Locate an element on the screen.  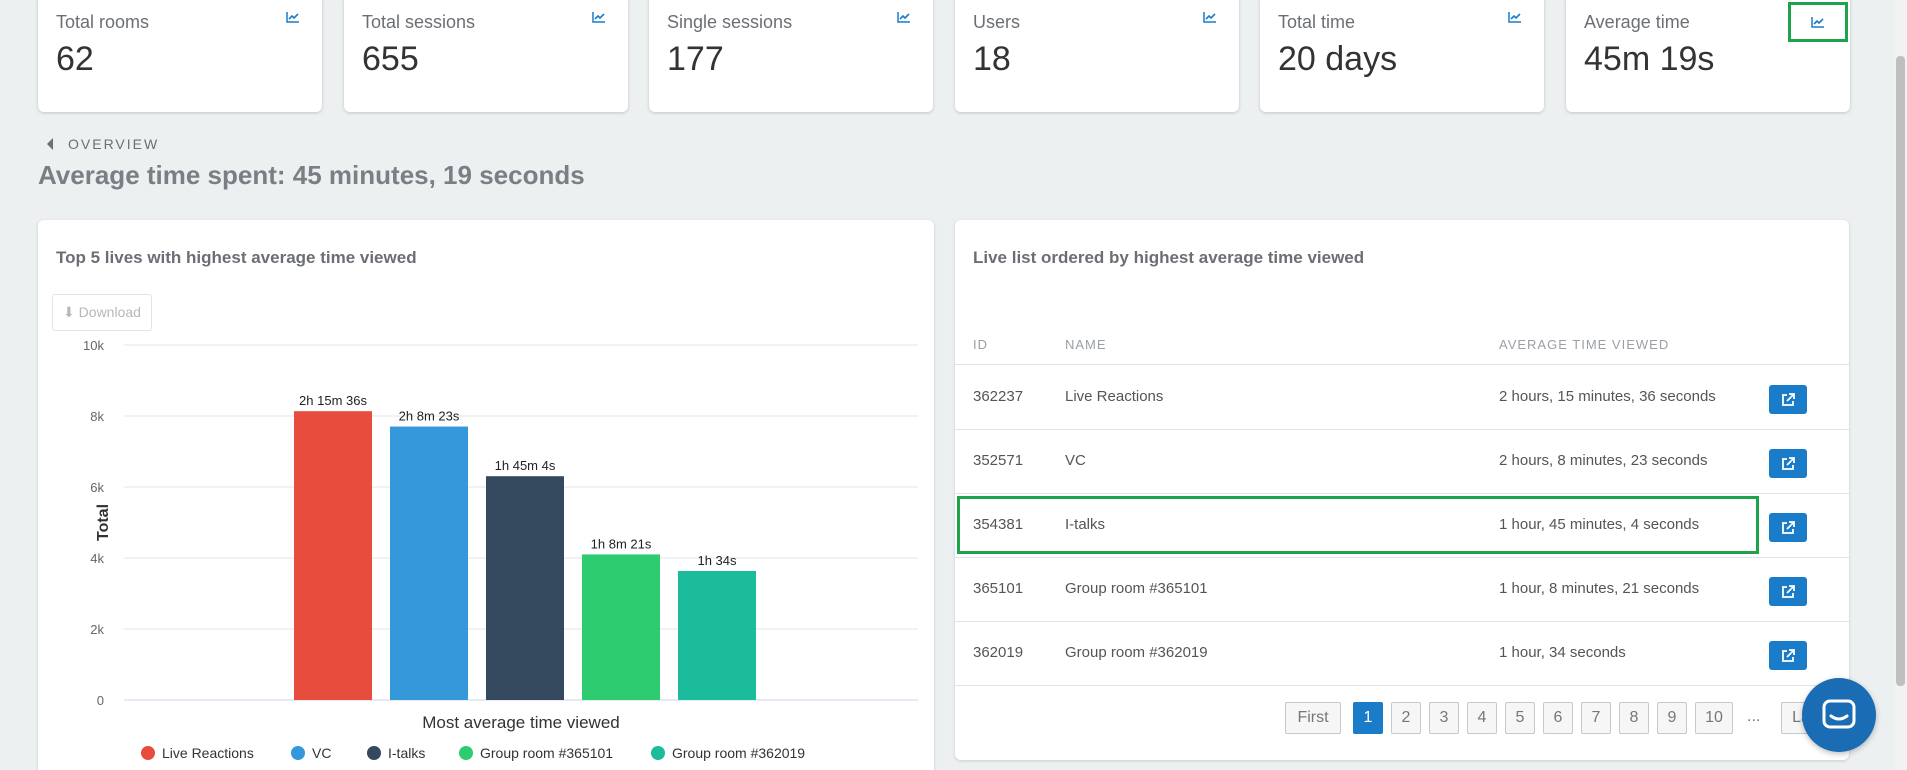
row-average-time: 1 hour, 8 minutes, 21 seconds is located at coordinates (1599, 588).